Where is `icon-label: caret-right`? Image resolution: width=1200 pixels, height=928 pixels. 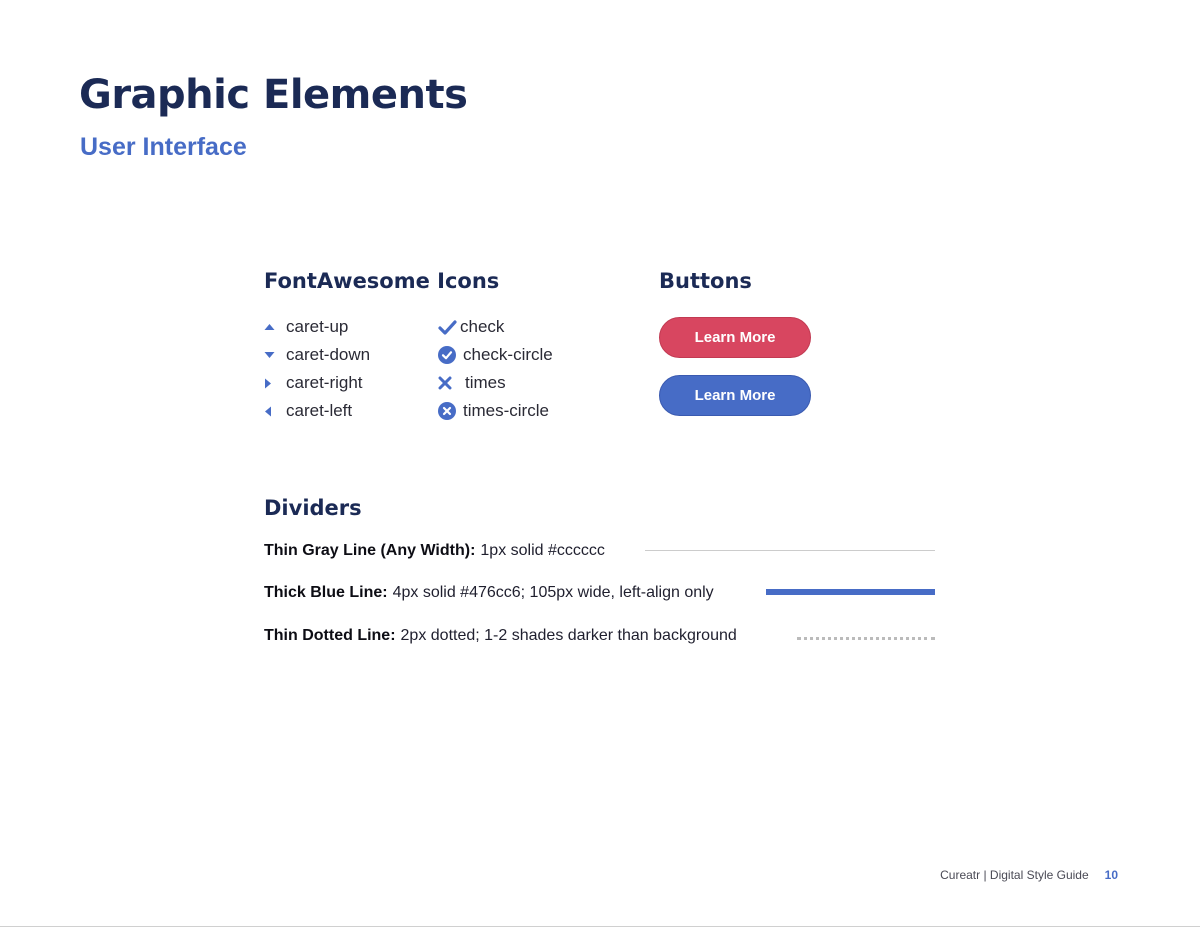 icon-label: caret-right is located at coordinates (324, 382).